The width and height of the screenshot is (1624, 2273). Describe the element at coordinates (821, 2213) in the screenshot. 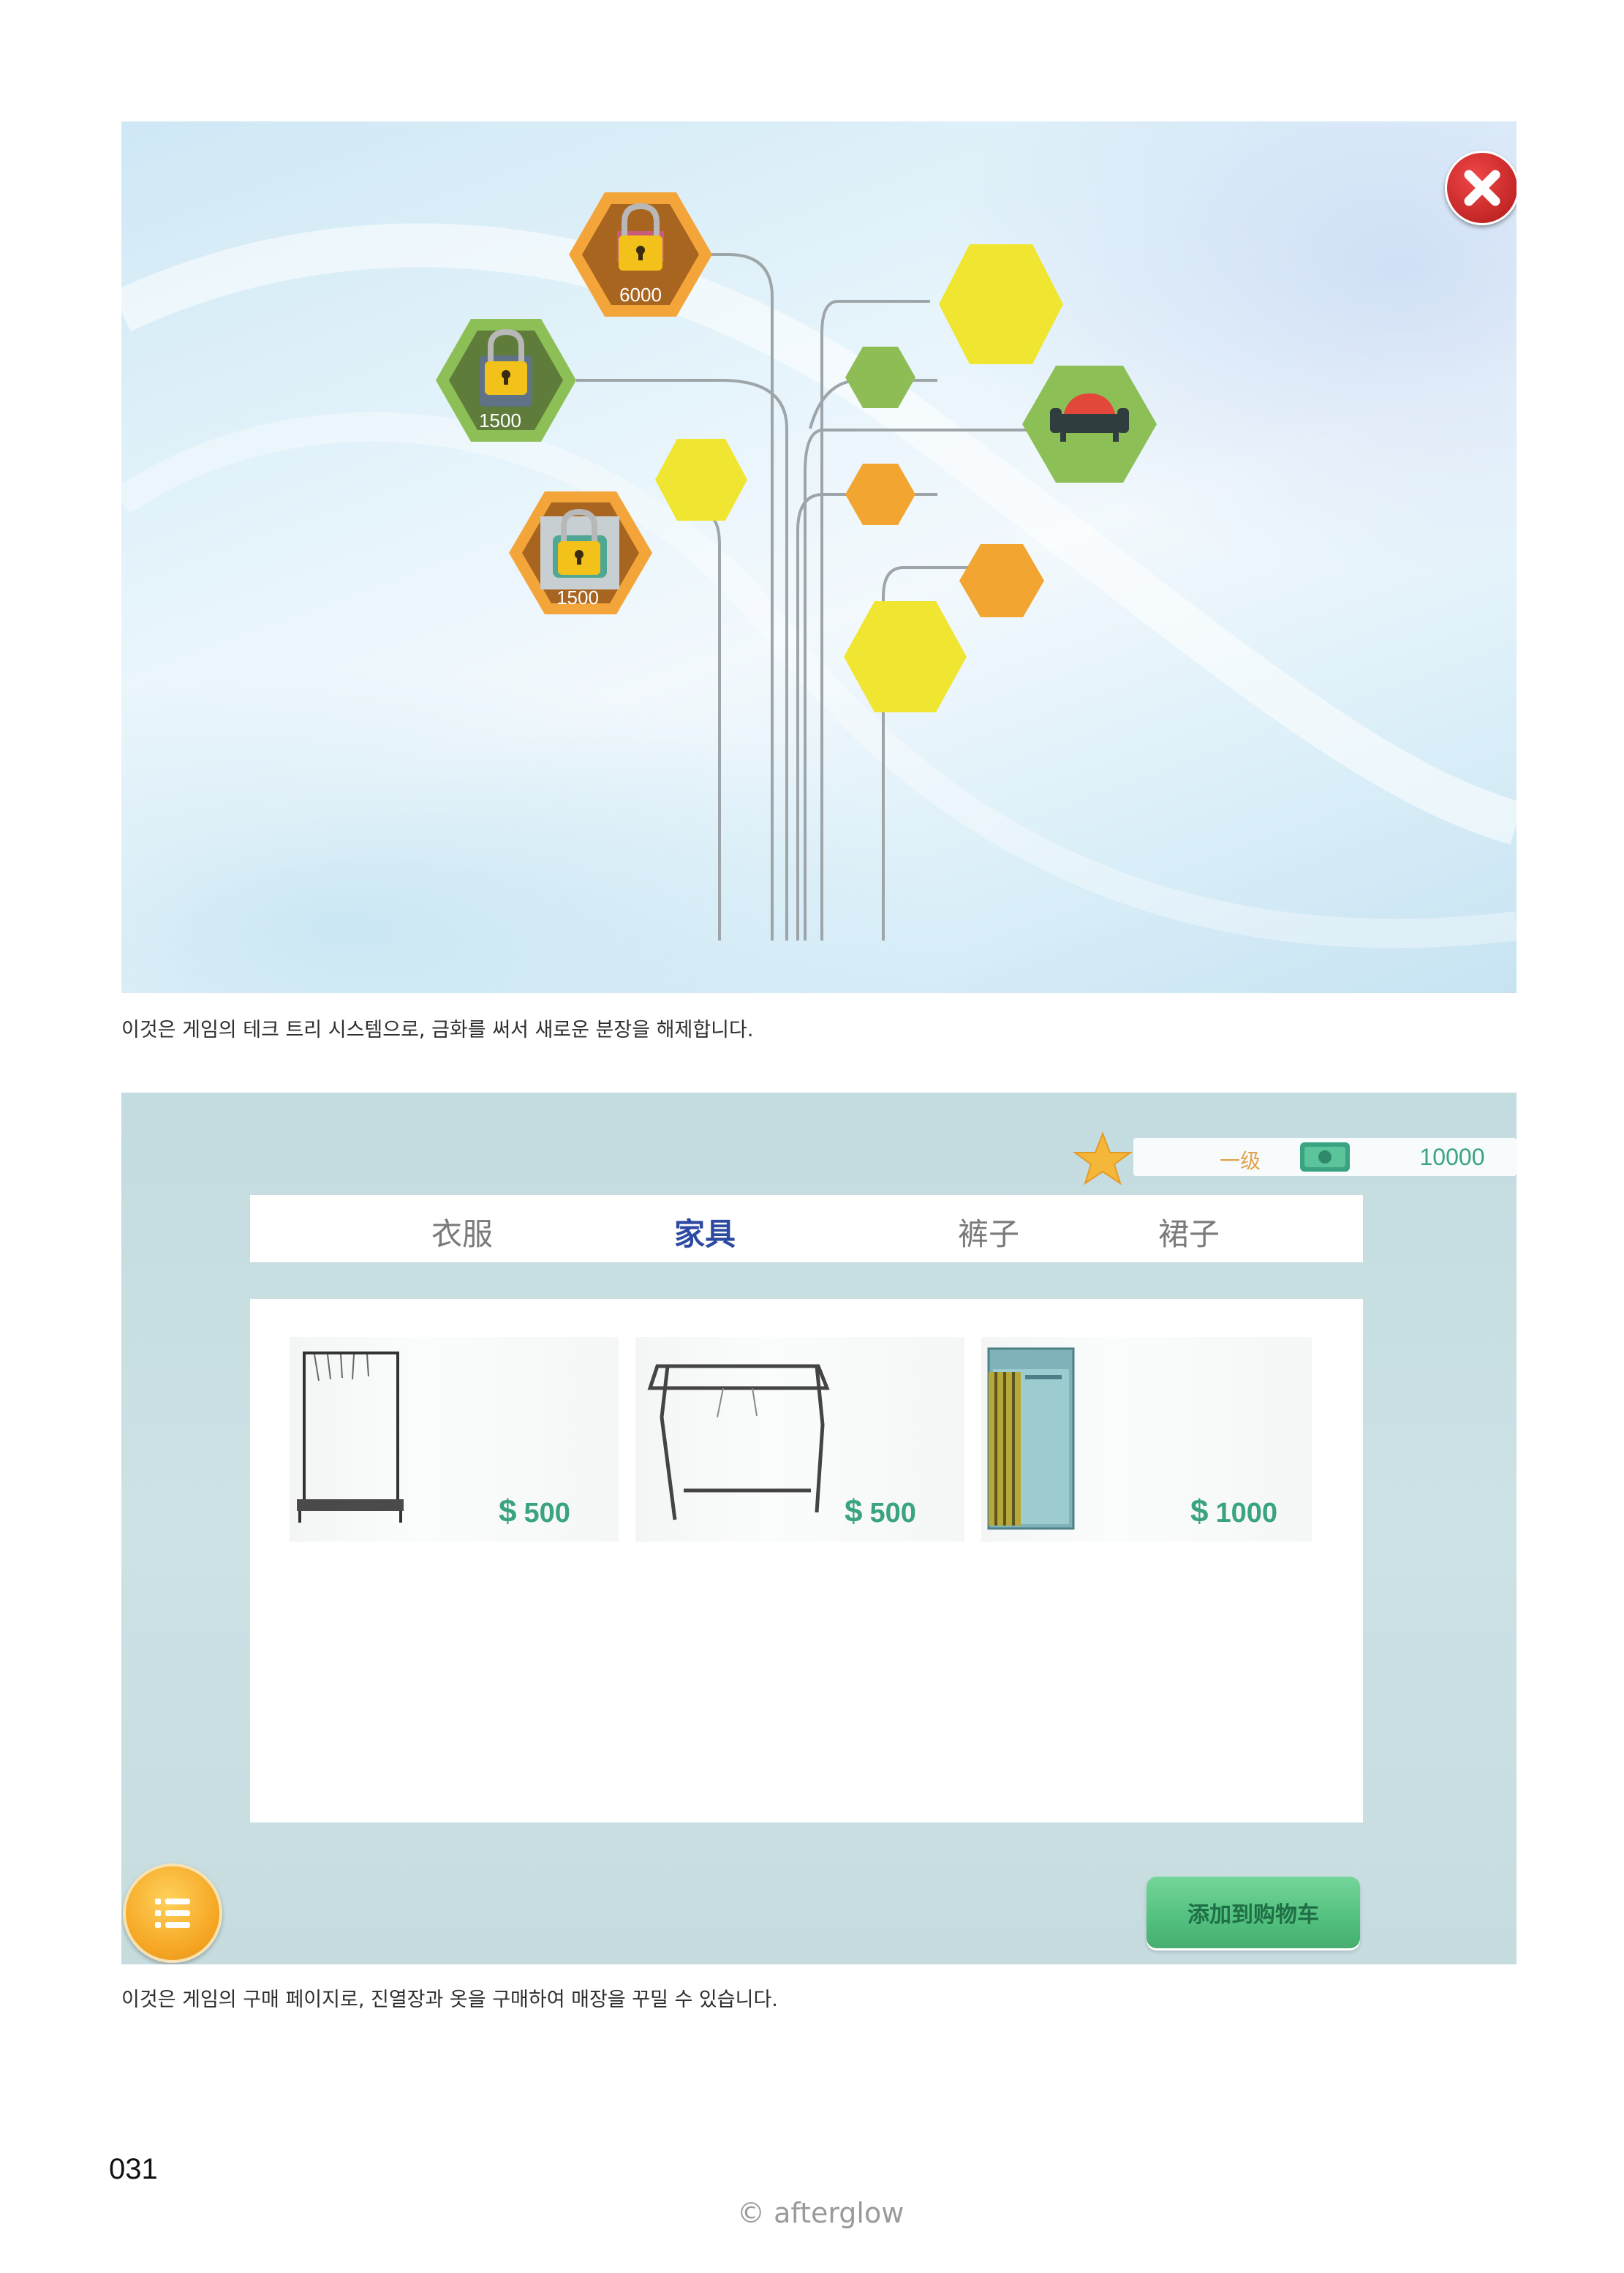

I see `footer-brand: © afterglow` at that location.